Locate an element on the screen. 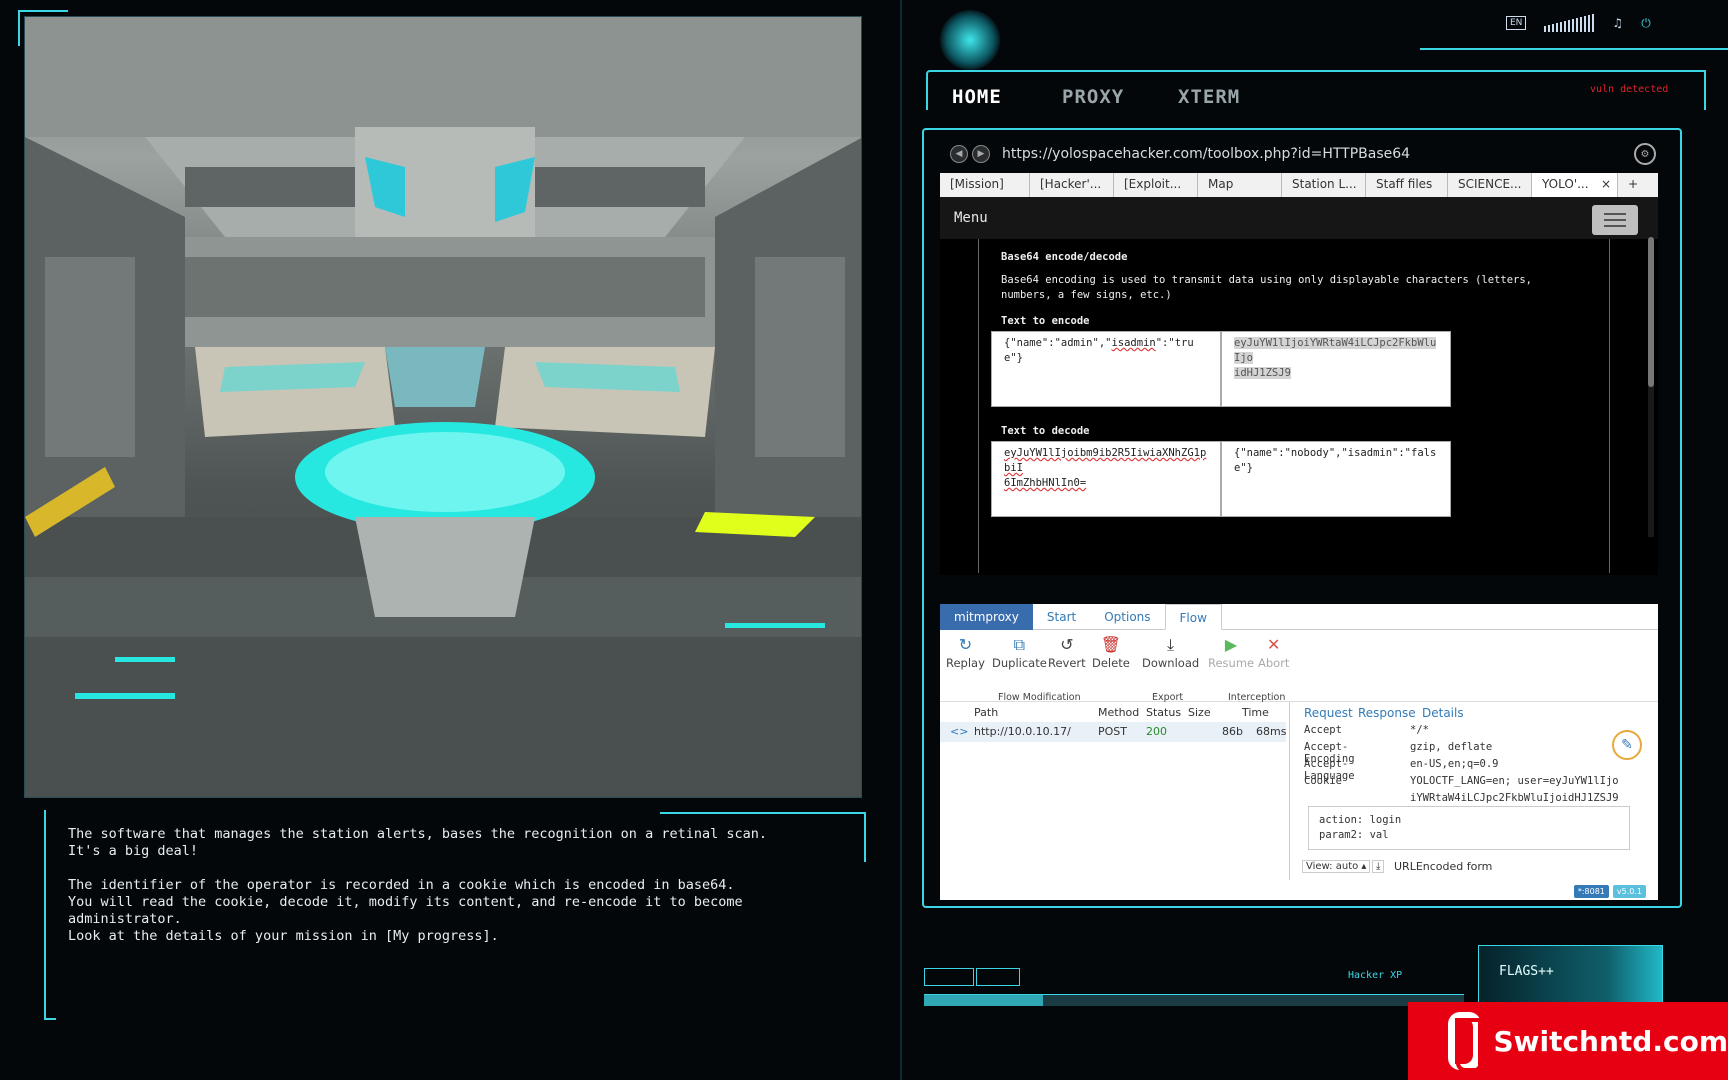 The image size is (1728, 1080). xp-progress-fill is located at coordinates (983, 1000).